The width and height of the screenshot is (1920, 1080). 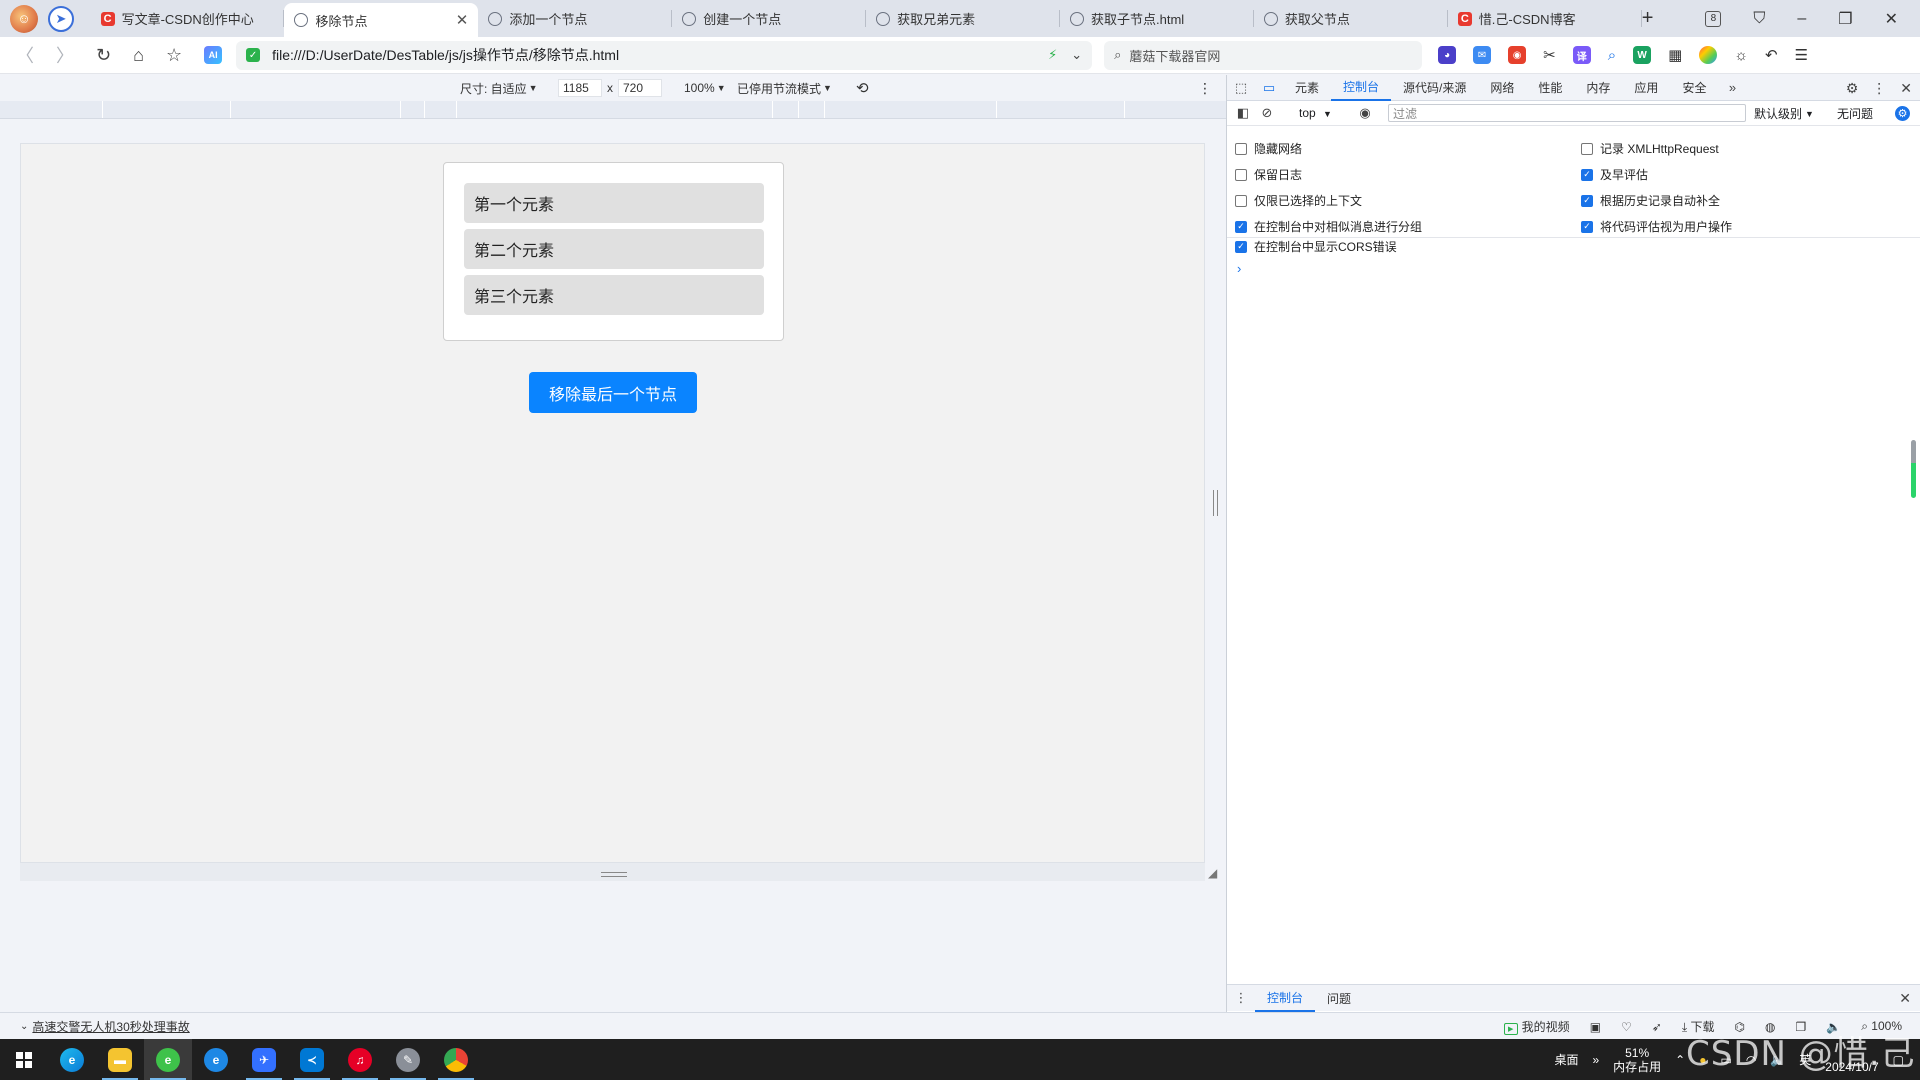 What do you see at coordinates (963, 18) in the screenshot?
I see `tab-4: 获取兄弟元素` at bounding box center [963, 18].